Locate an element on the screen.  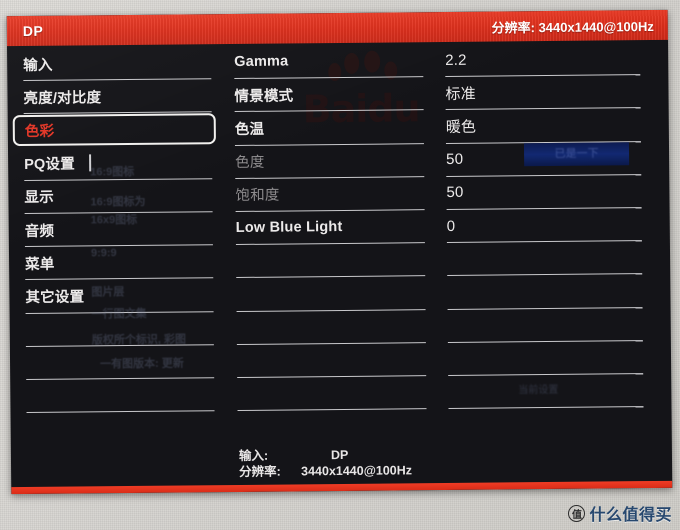
sidebar-item-display: 显示 is located at coordinates (118, 196).